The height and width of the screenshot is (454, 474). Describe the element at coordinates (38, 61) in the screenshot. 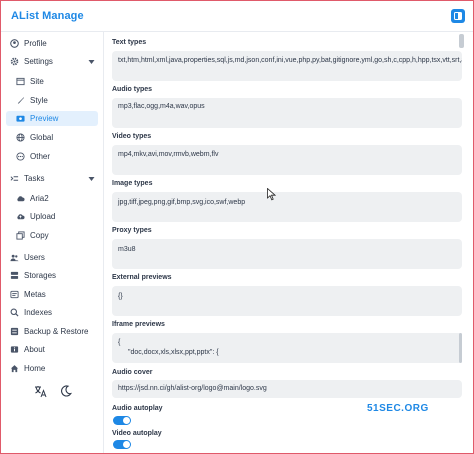

I see `sidebar-item-label: Settings` at that location.